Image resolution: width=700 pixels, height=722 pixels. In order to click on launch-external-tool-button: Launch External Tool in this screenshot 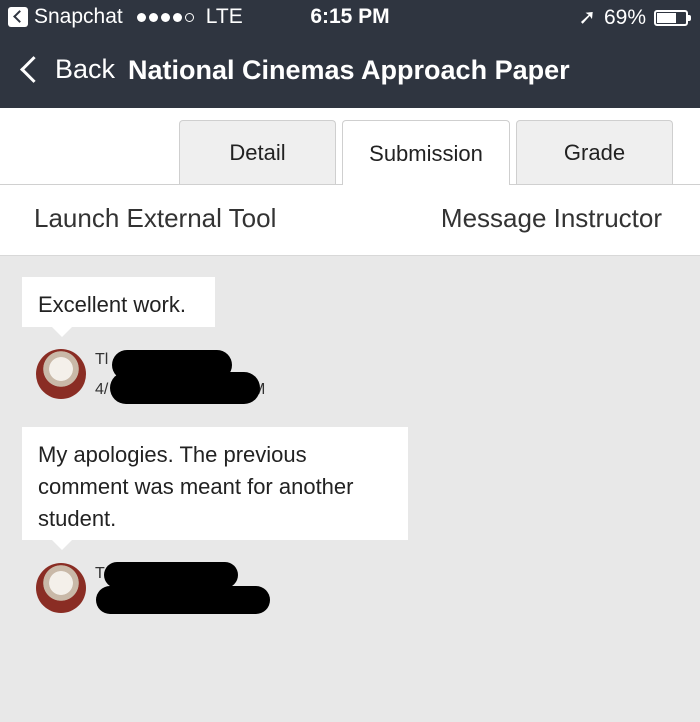, I will do `click(155, 218)`.